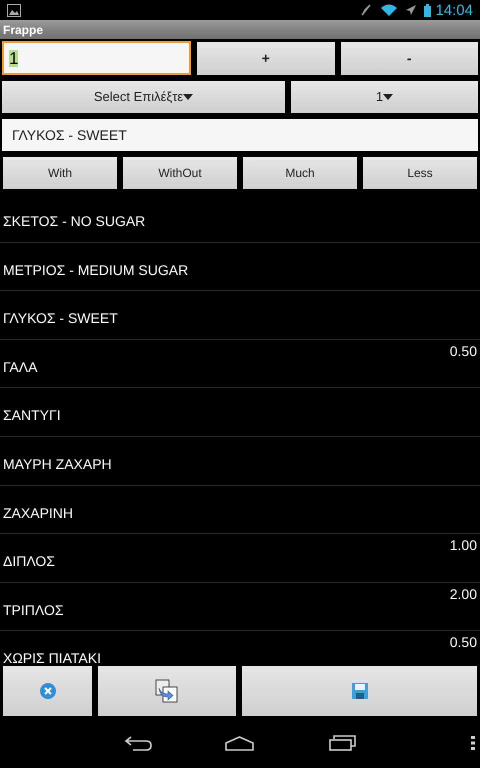 This screenshot has width=480, height=768. What do you see at coordinates (463, 593) in the screenshot?
I see `item-price: 2.00` at bounding box center [463, 593].